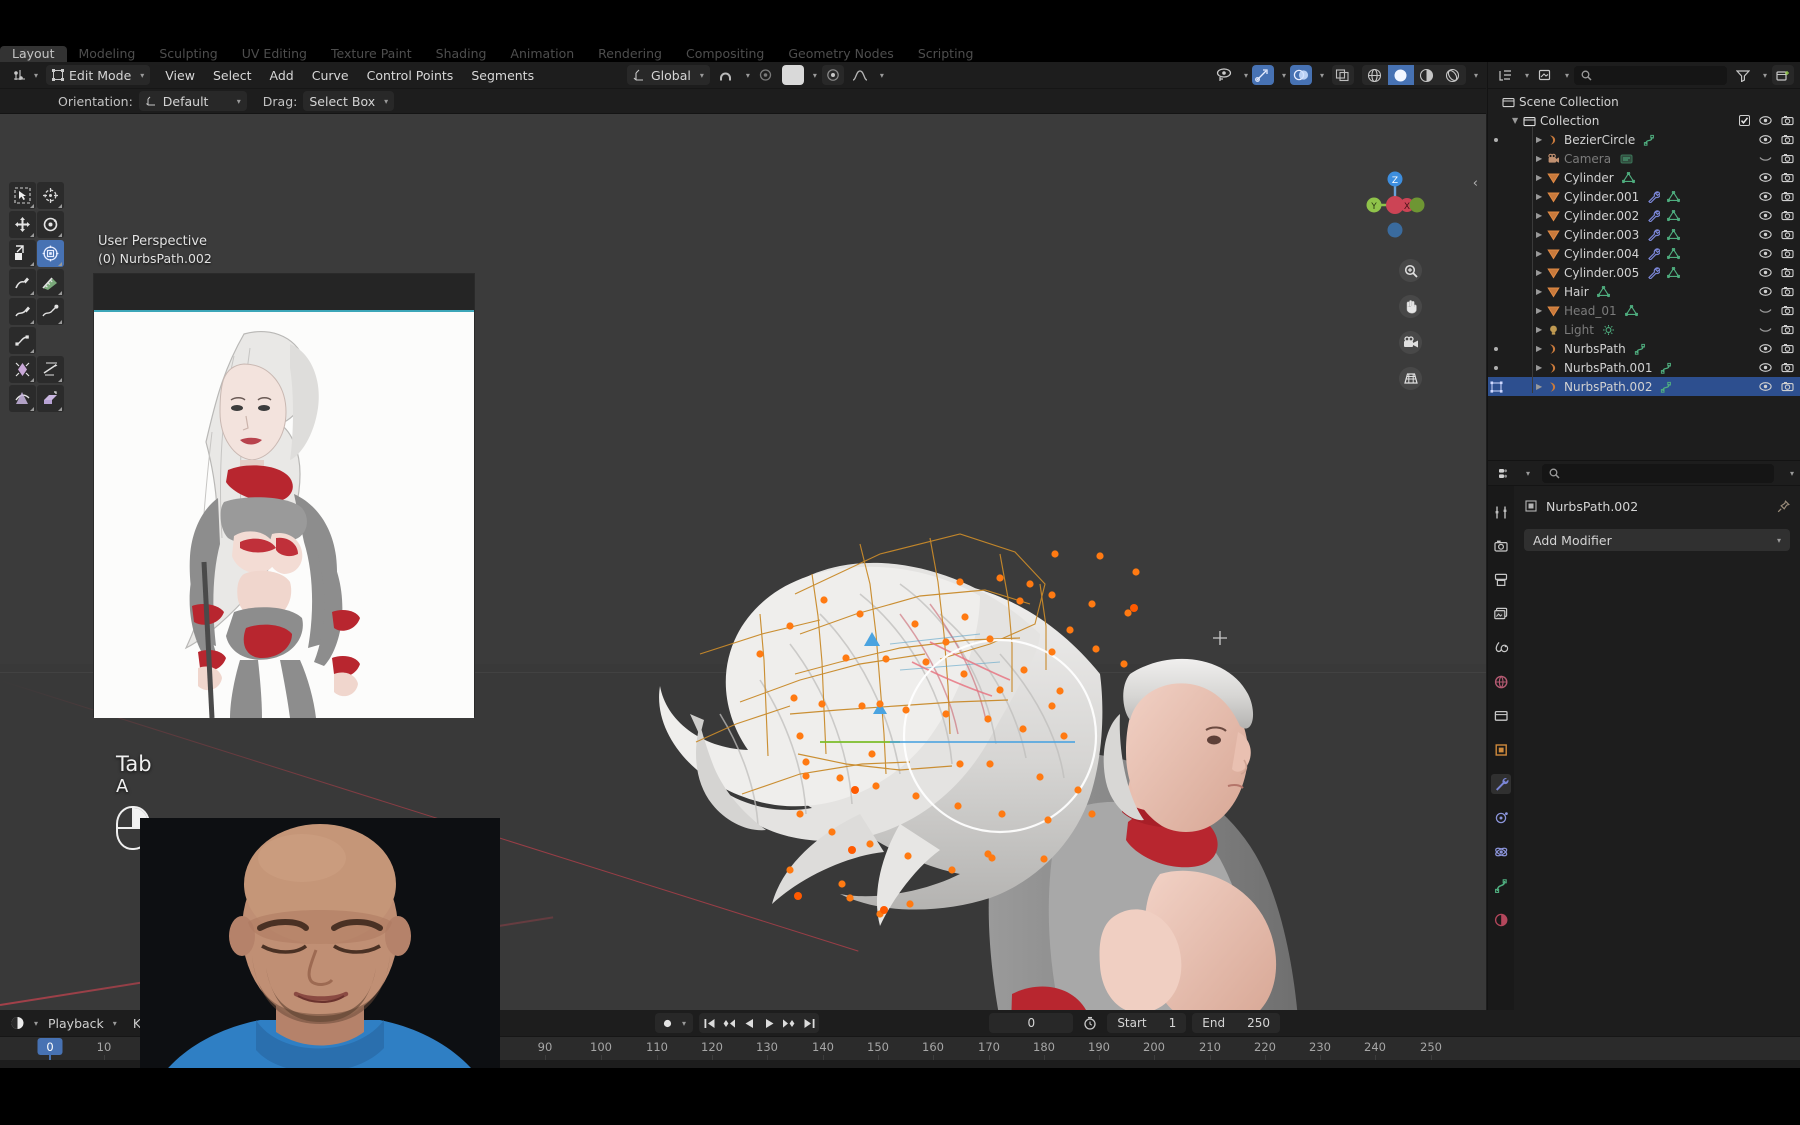 The width and height of the screenshot is (1800, 1125). What do you see at coordinates (50, 369) in the screenshot?
I see `shear-tool` at bounding box center [50, 369].